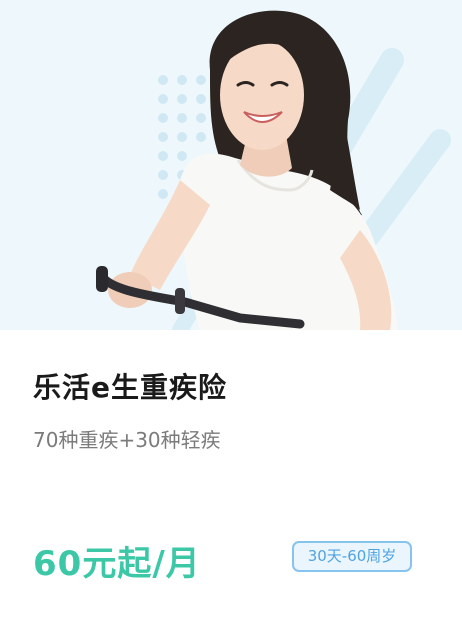  I want to click on coverage-summary: 70种重疾+30种轻疾, so click(127, 440).